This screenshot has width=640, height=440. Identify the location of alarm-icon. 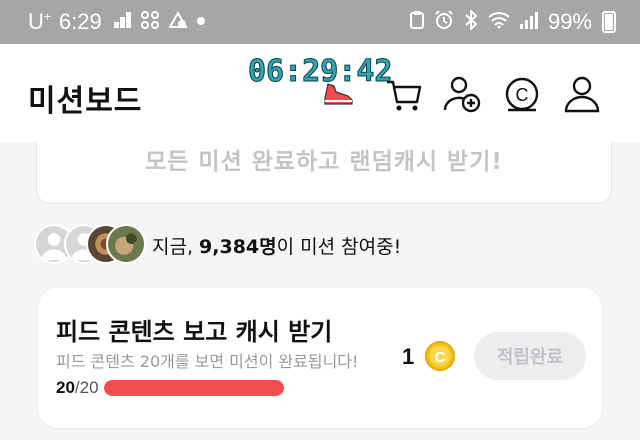
(444, 22).